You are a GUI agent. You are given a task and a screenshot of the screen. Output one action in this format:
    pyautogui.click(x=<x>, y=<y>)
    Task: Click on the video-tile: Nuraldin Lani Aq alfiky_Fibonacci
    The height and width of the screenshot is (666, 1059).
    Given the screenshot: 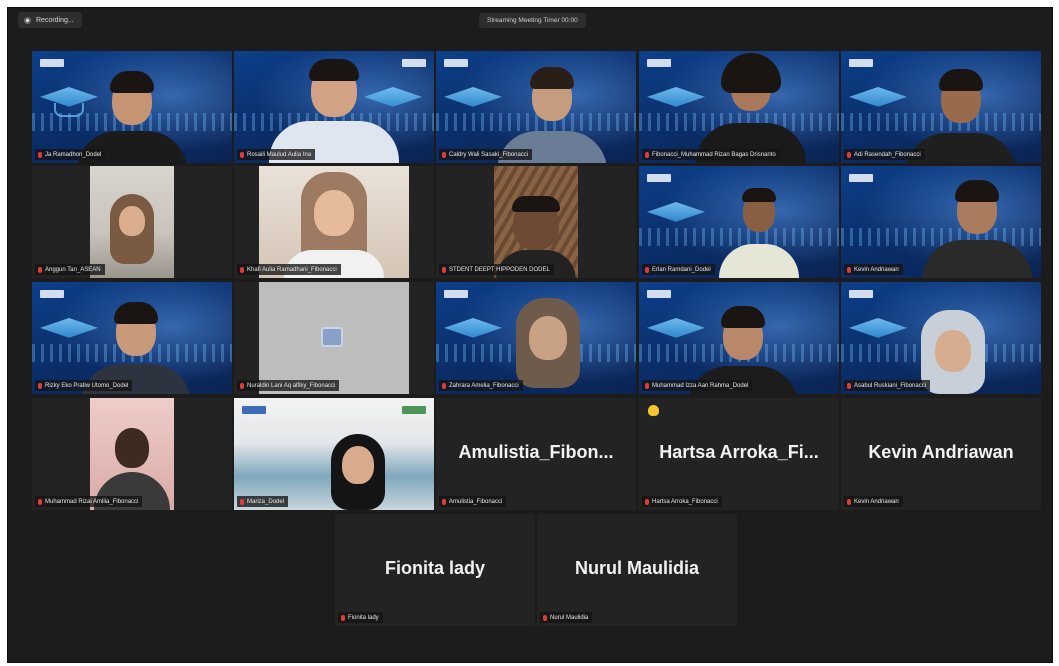 What is the action you would take?
    pyautogui.click(x=334, y=338)
    